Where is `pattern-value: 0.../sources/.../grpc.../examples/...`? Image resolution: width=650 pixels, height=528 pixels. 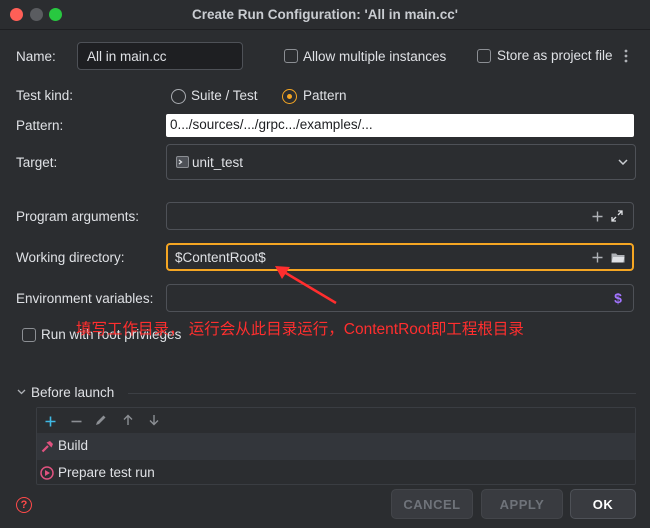 pattern-value: 0.../sources/.../grpc.../examples/... is located at coordinates (271, 124).